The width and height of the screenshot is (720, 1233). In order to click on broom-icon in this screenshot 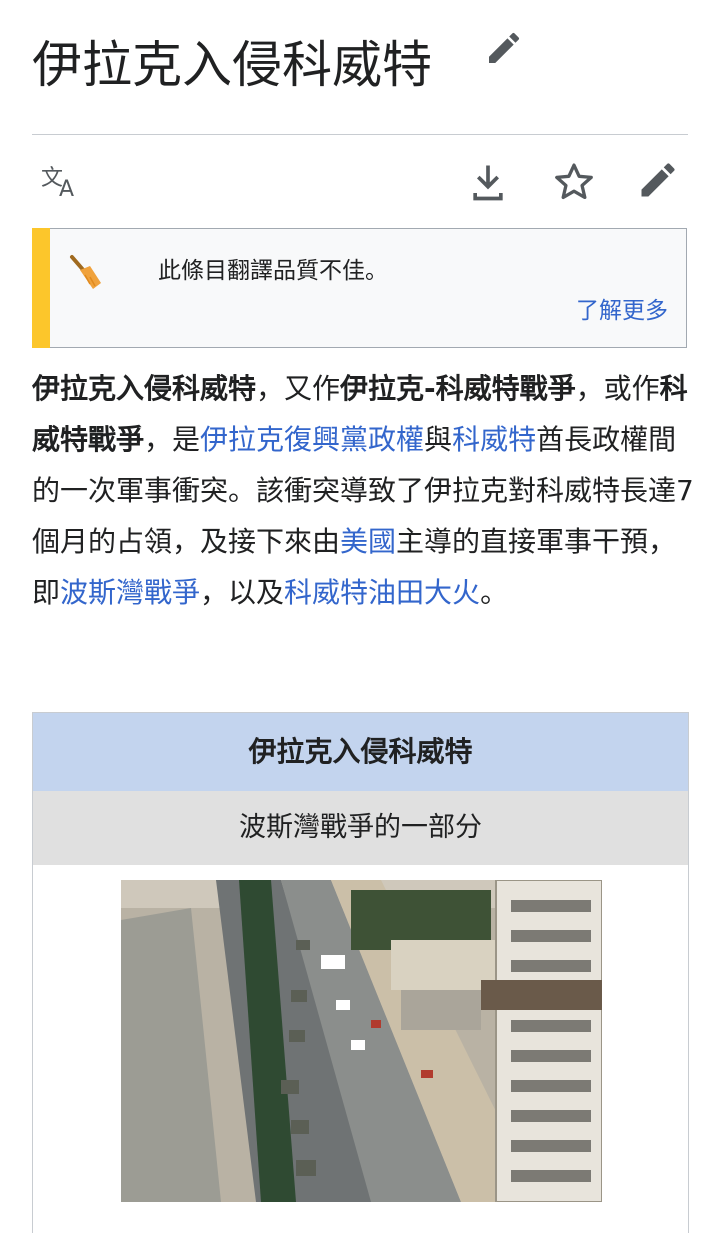, I will do `click(86, 273)`.